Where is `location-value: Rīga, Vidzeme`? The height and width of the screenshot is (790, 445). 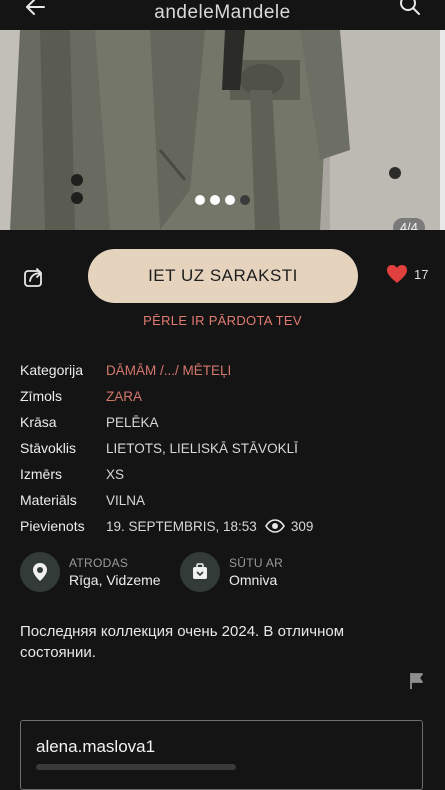
location-value: Rīga, Vidzeme is located at coordinates (115, 580).